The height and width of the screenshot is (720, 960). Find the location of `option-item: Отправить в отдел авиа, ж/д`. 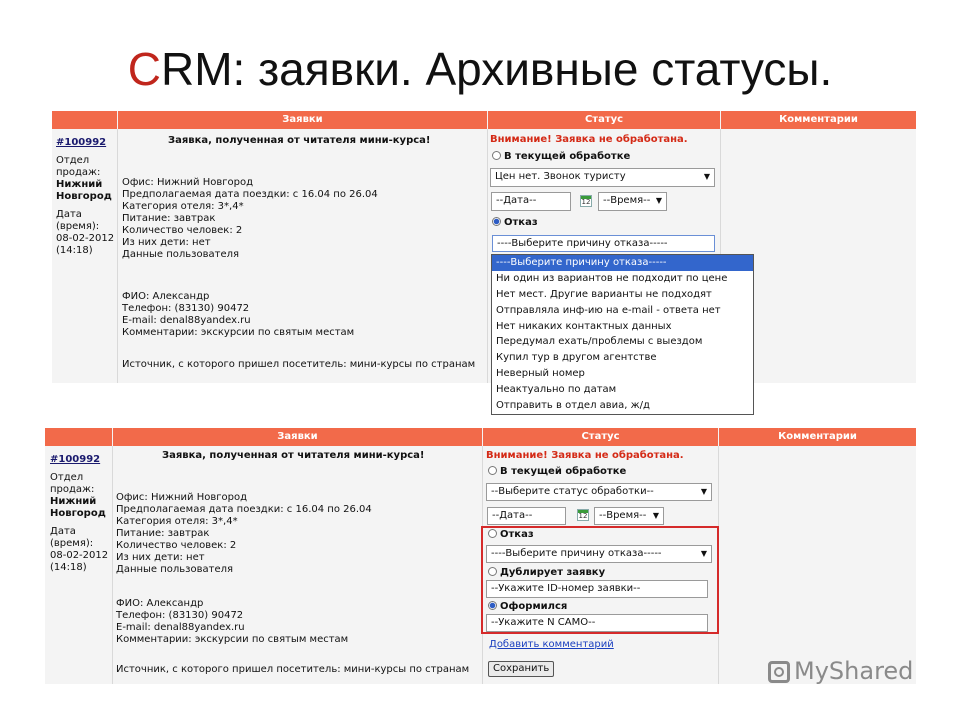

option-item: Отправить в отдел авиа, ж/д is located at coordinates (622, 406).